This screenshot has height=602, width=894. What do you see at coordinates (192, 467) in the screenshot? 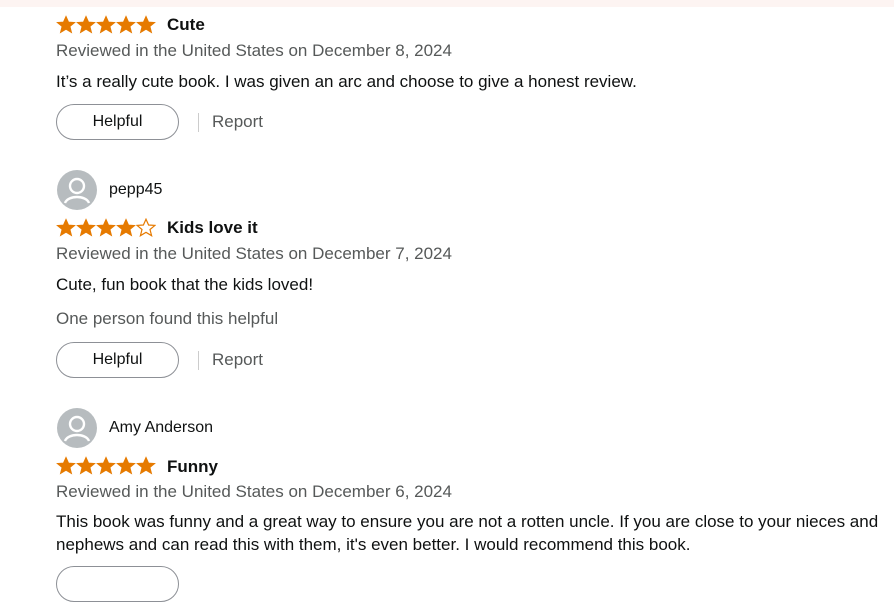
I see `review-title: Funny` at bounding box center [192, 467].